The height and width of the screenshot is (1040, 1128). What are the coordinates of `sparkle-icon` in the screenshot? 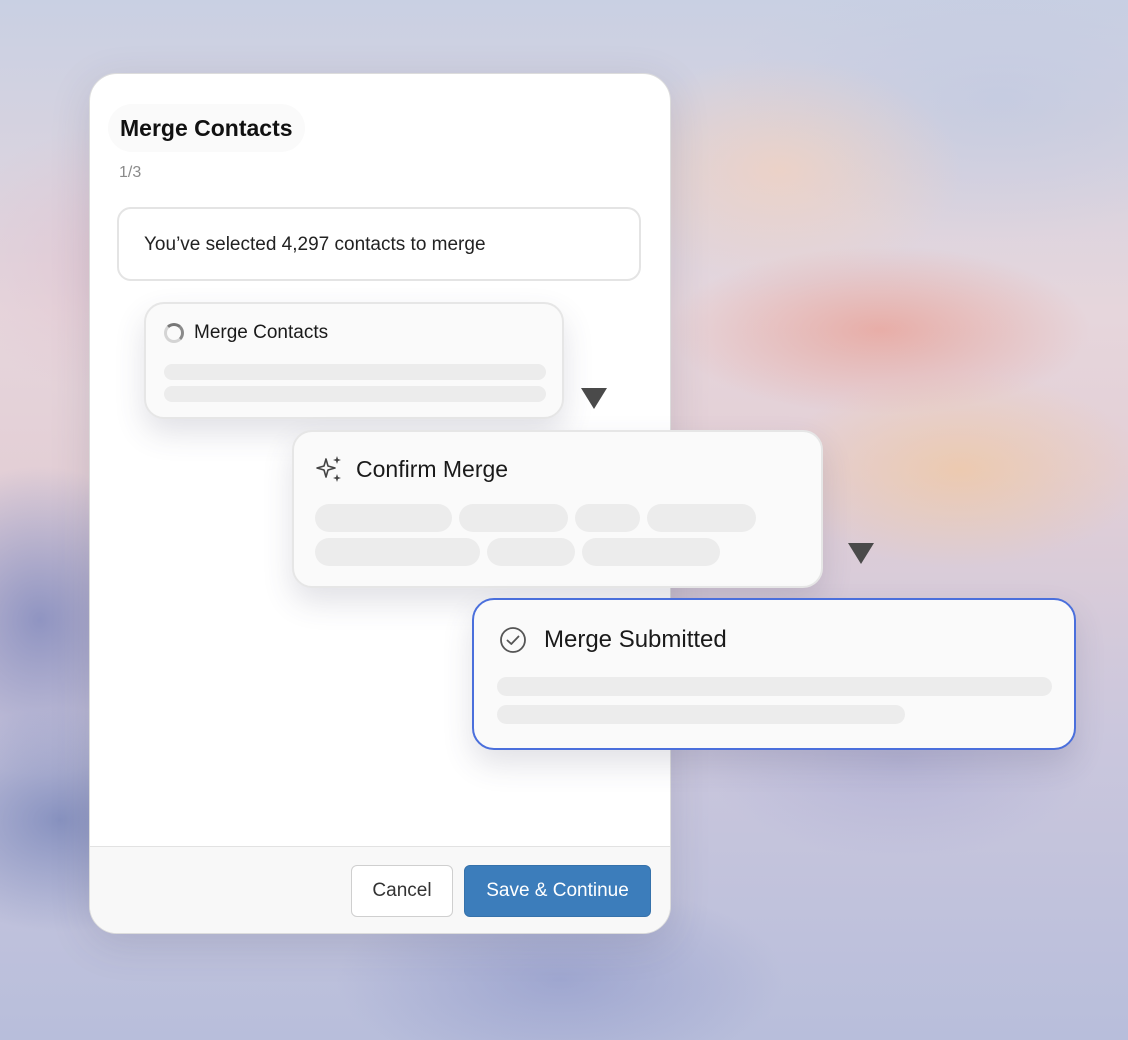 It's located at (328, 469).